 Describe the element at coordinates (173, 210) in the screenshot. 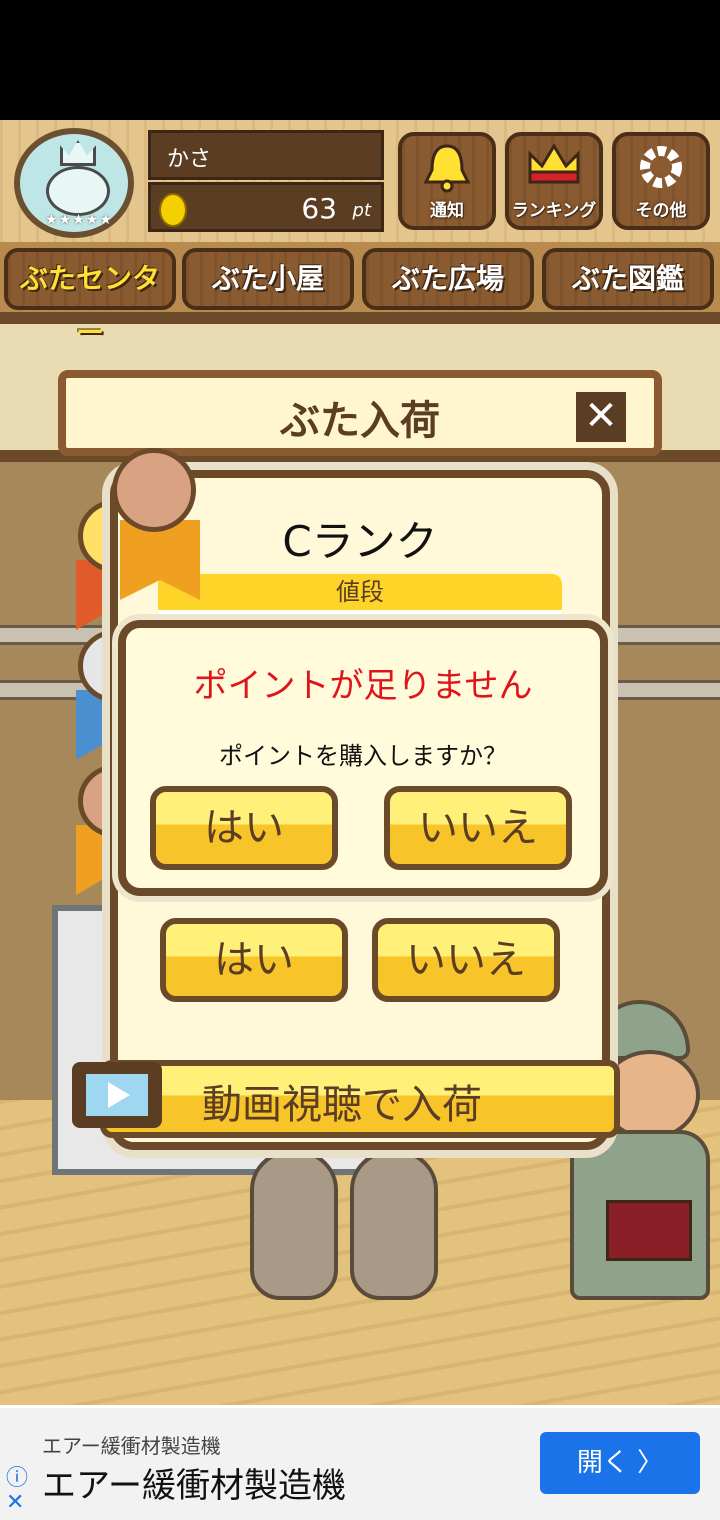

I see `coin-icon` at that location.